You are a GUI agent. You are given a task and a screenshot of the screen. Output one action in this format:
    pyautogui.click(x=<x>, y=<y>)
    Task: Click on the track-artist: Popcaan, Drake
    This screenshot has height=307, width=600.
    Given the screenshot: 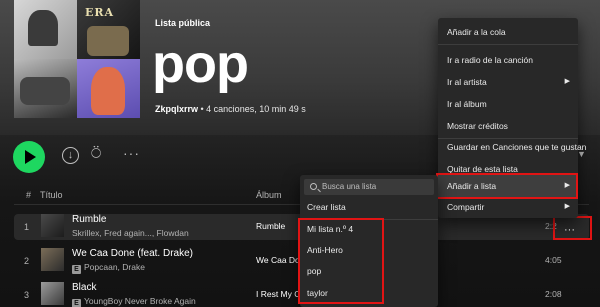 What is the action you would take?
    pyautogui.click(x=114, y=267)
    